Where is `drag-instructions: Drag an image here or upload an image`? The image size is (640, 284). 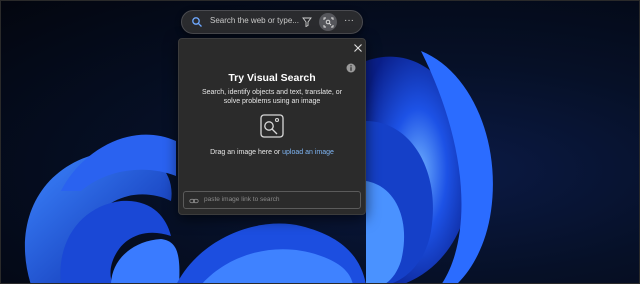 drag-instructions: Drag an image here or upload an image is located at coordinates (272, 152).